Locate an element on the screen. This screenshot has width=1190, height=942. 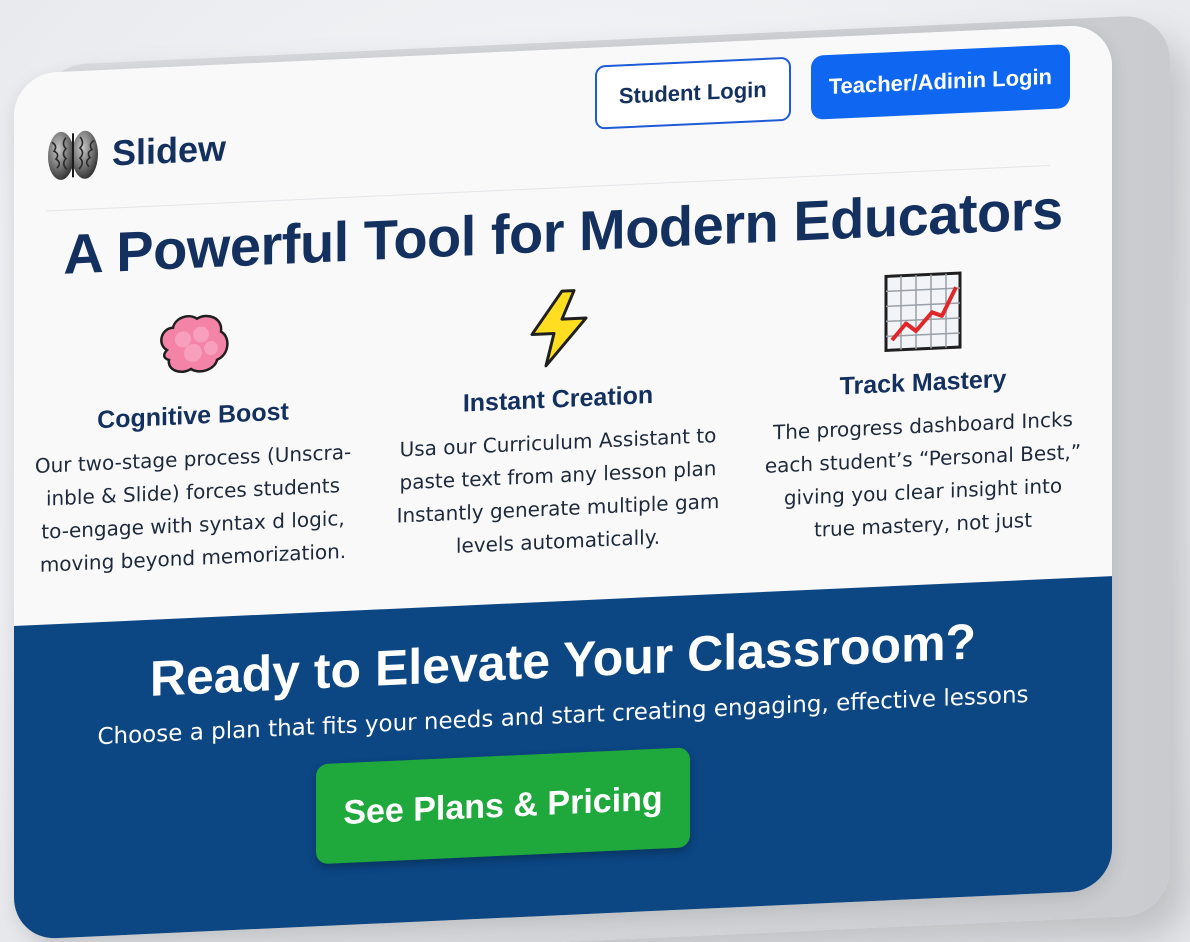
feature-title: Track Mastery is located at coordinates (923, 382).